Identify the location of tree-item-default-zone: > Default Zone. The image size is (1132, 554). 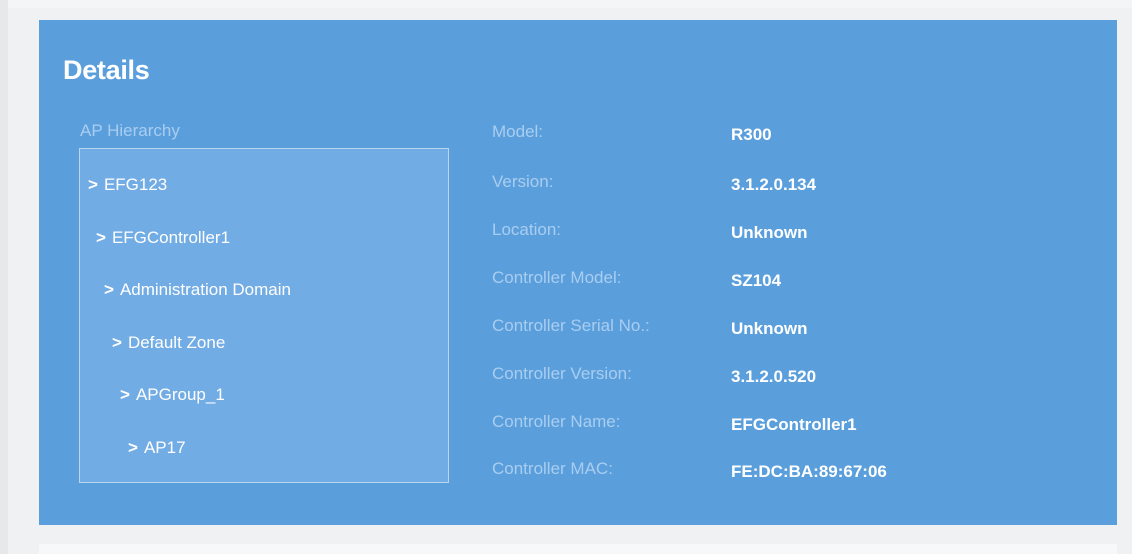
(168, 343).